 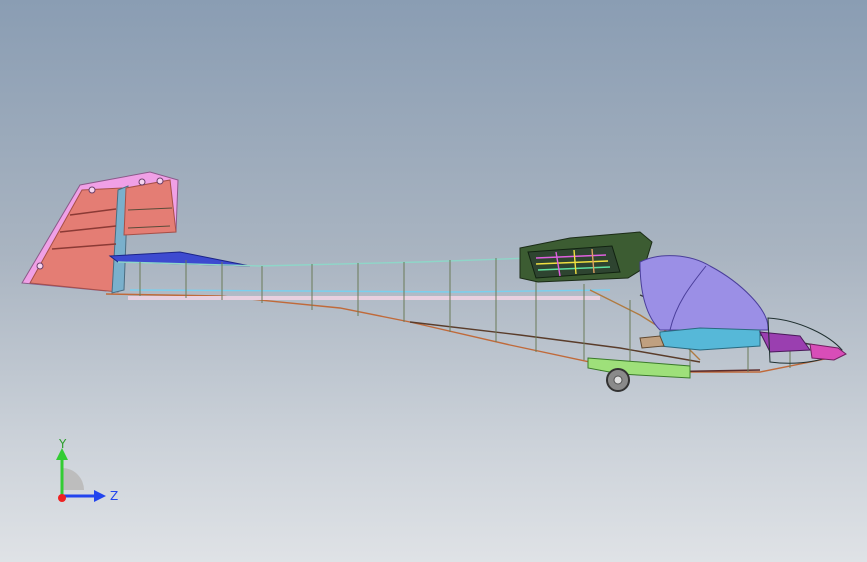 I want to click on wheel-hub, so click(x=618, y=380).